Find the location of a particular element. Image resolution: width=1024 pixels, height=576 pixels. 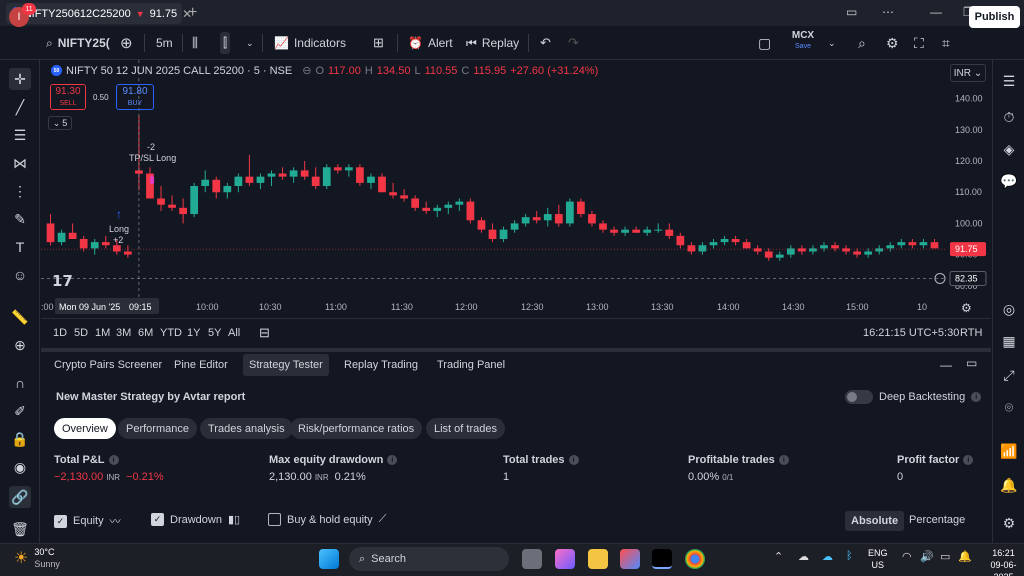

tab-trading-panel: Trading Panel is located at coordinates (471, 365).